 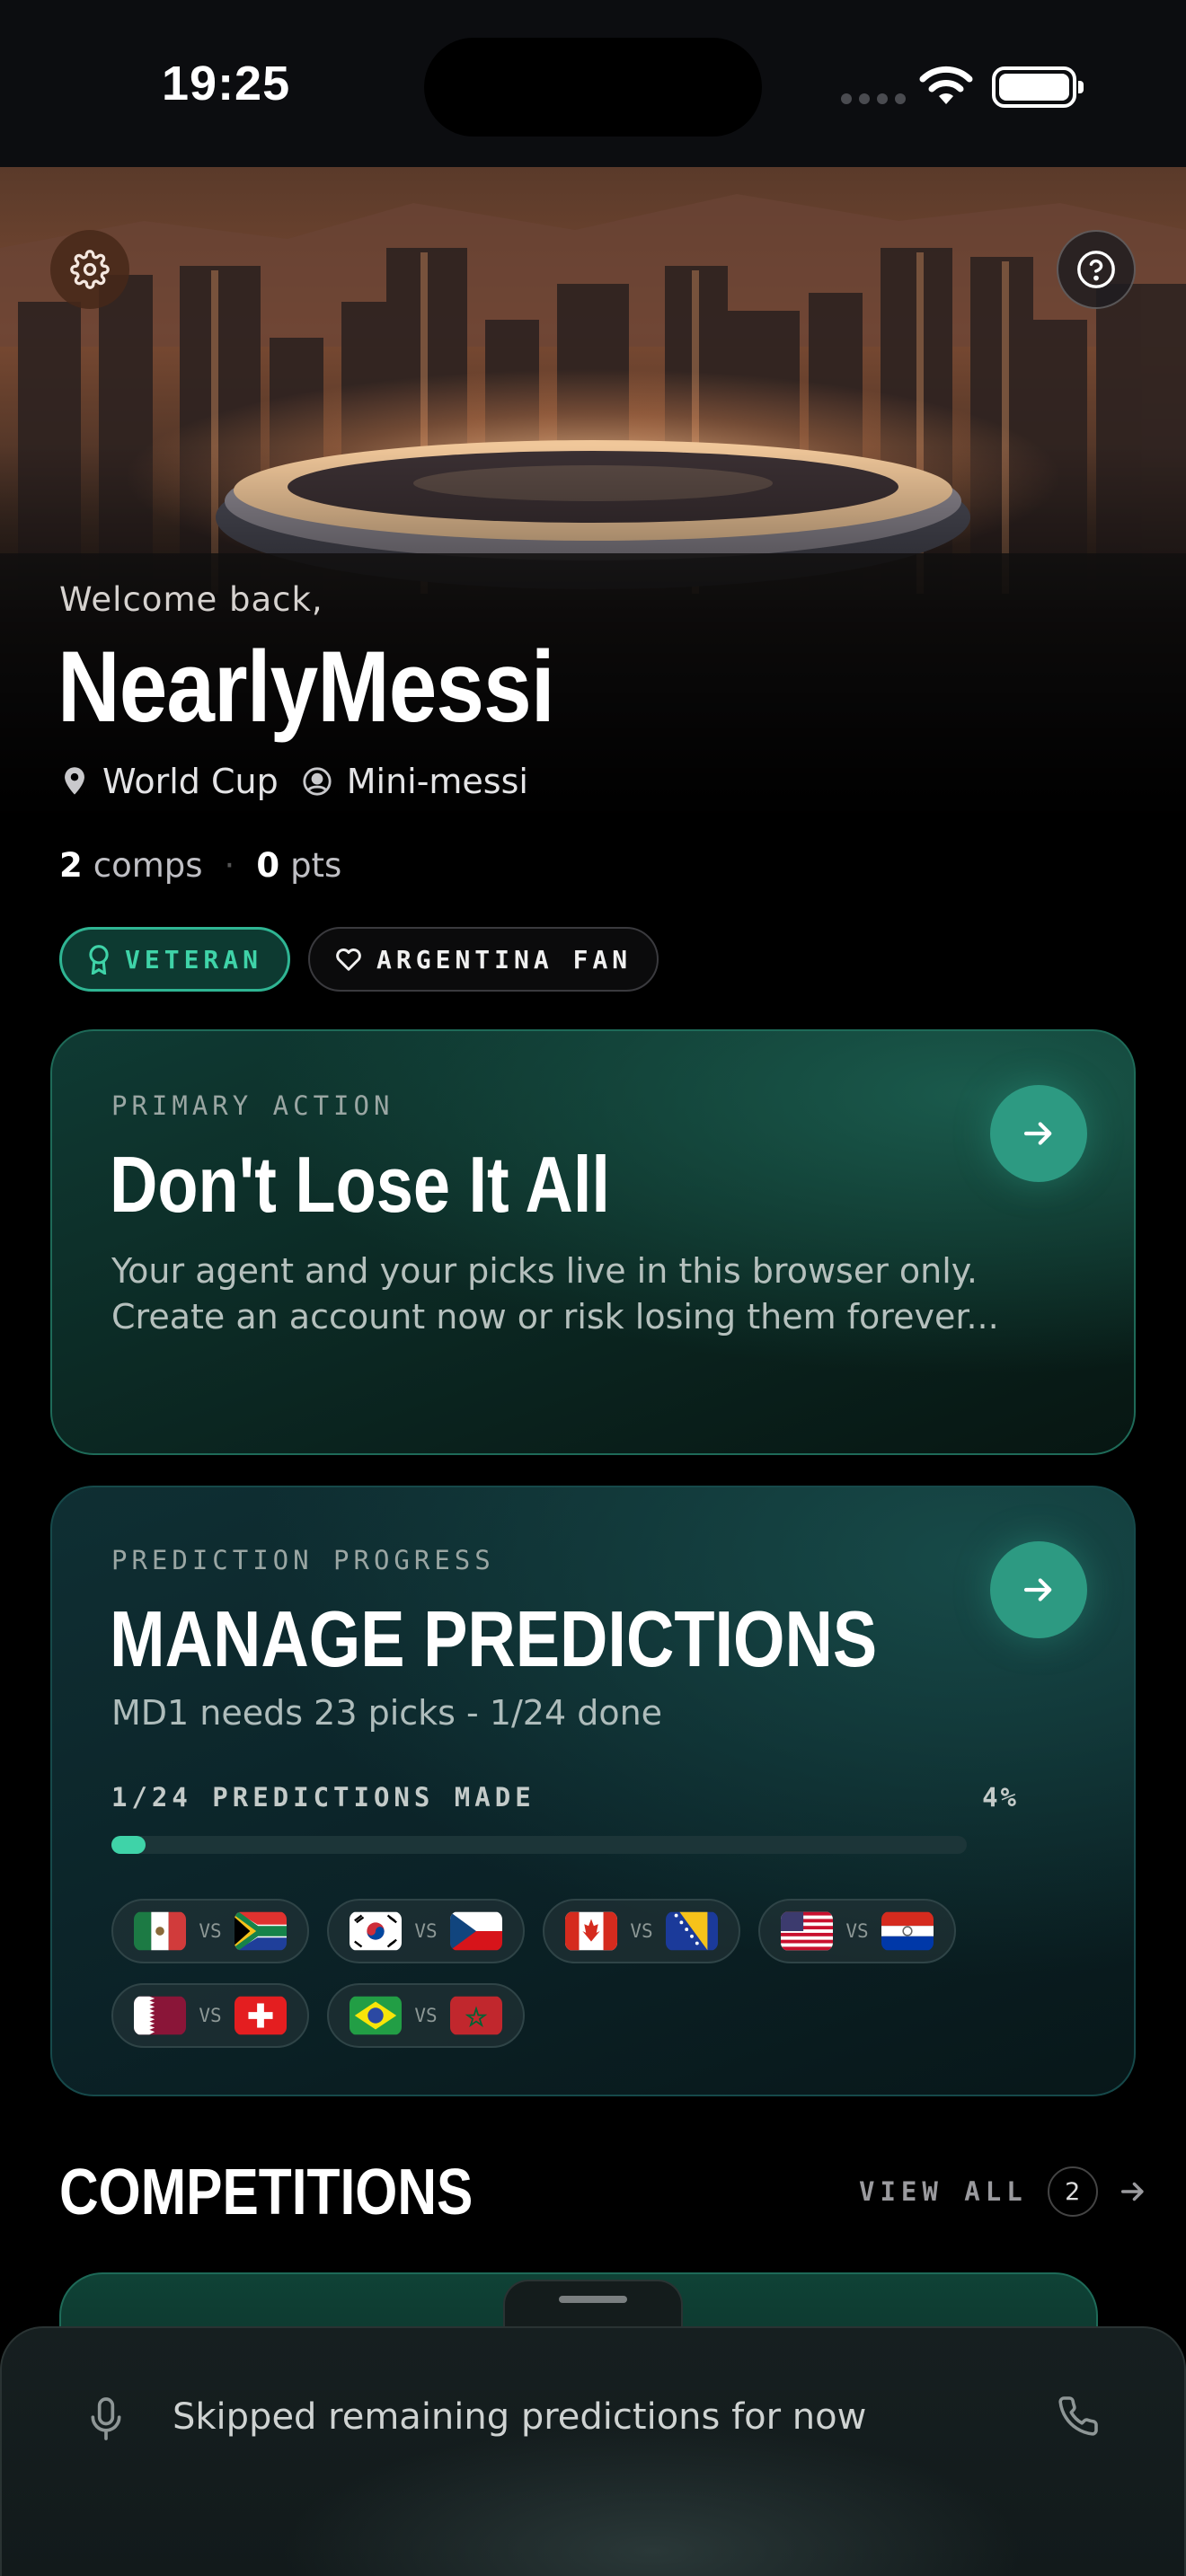 What do you see at coordinates (520, 2417) in the screenshot?
I see `agent-status-message: Skipped remaining predictions for now` at bounding box center [520, 2417].